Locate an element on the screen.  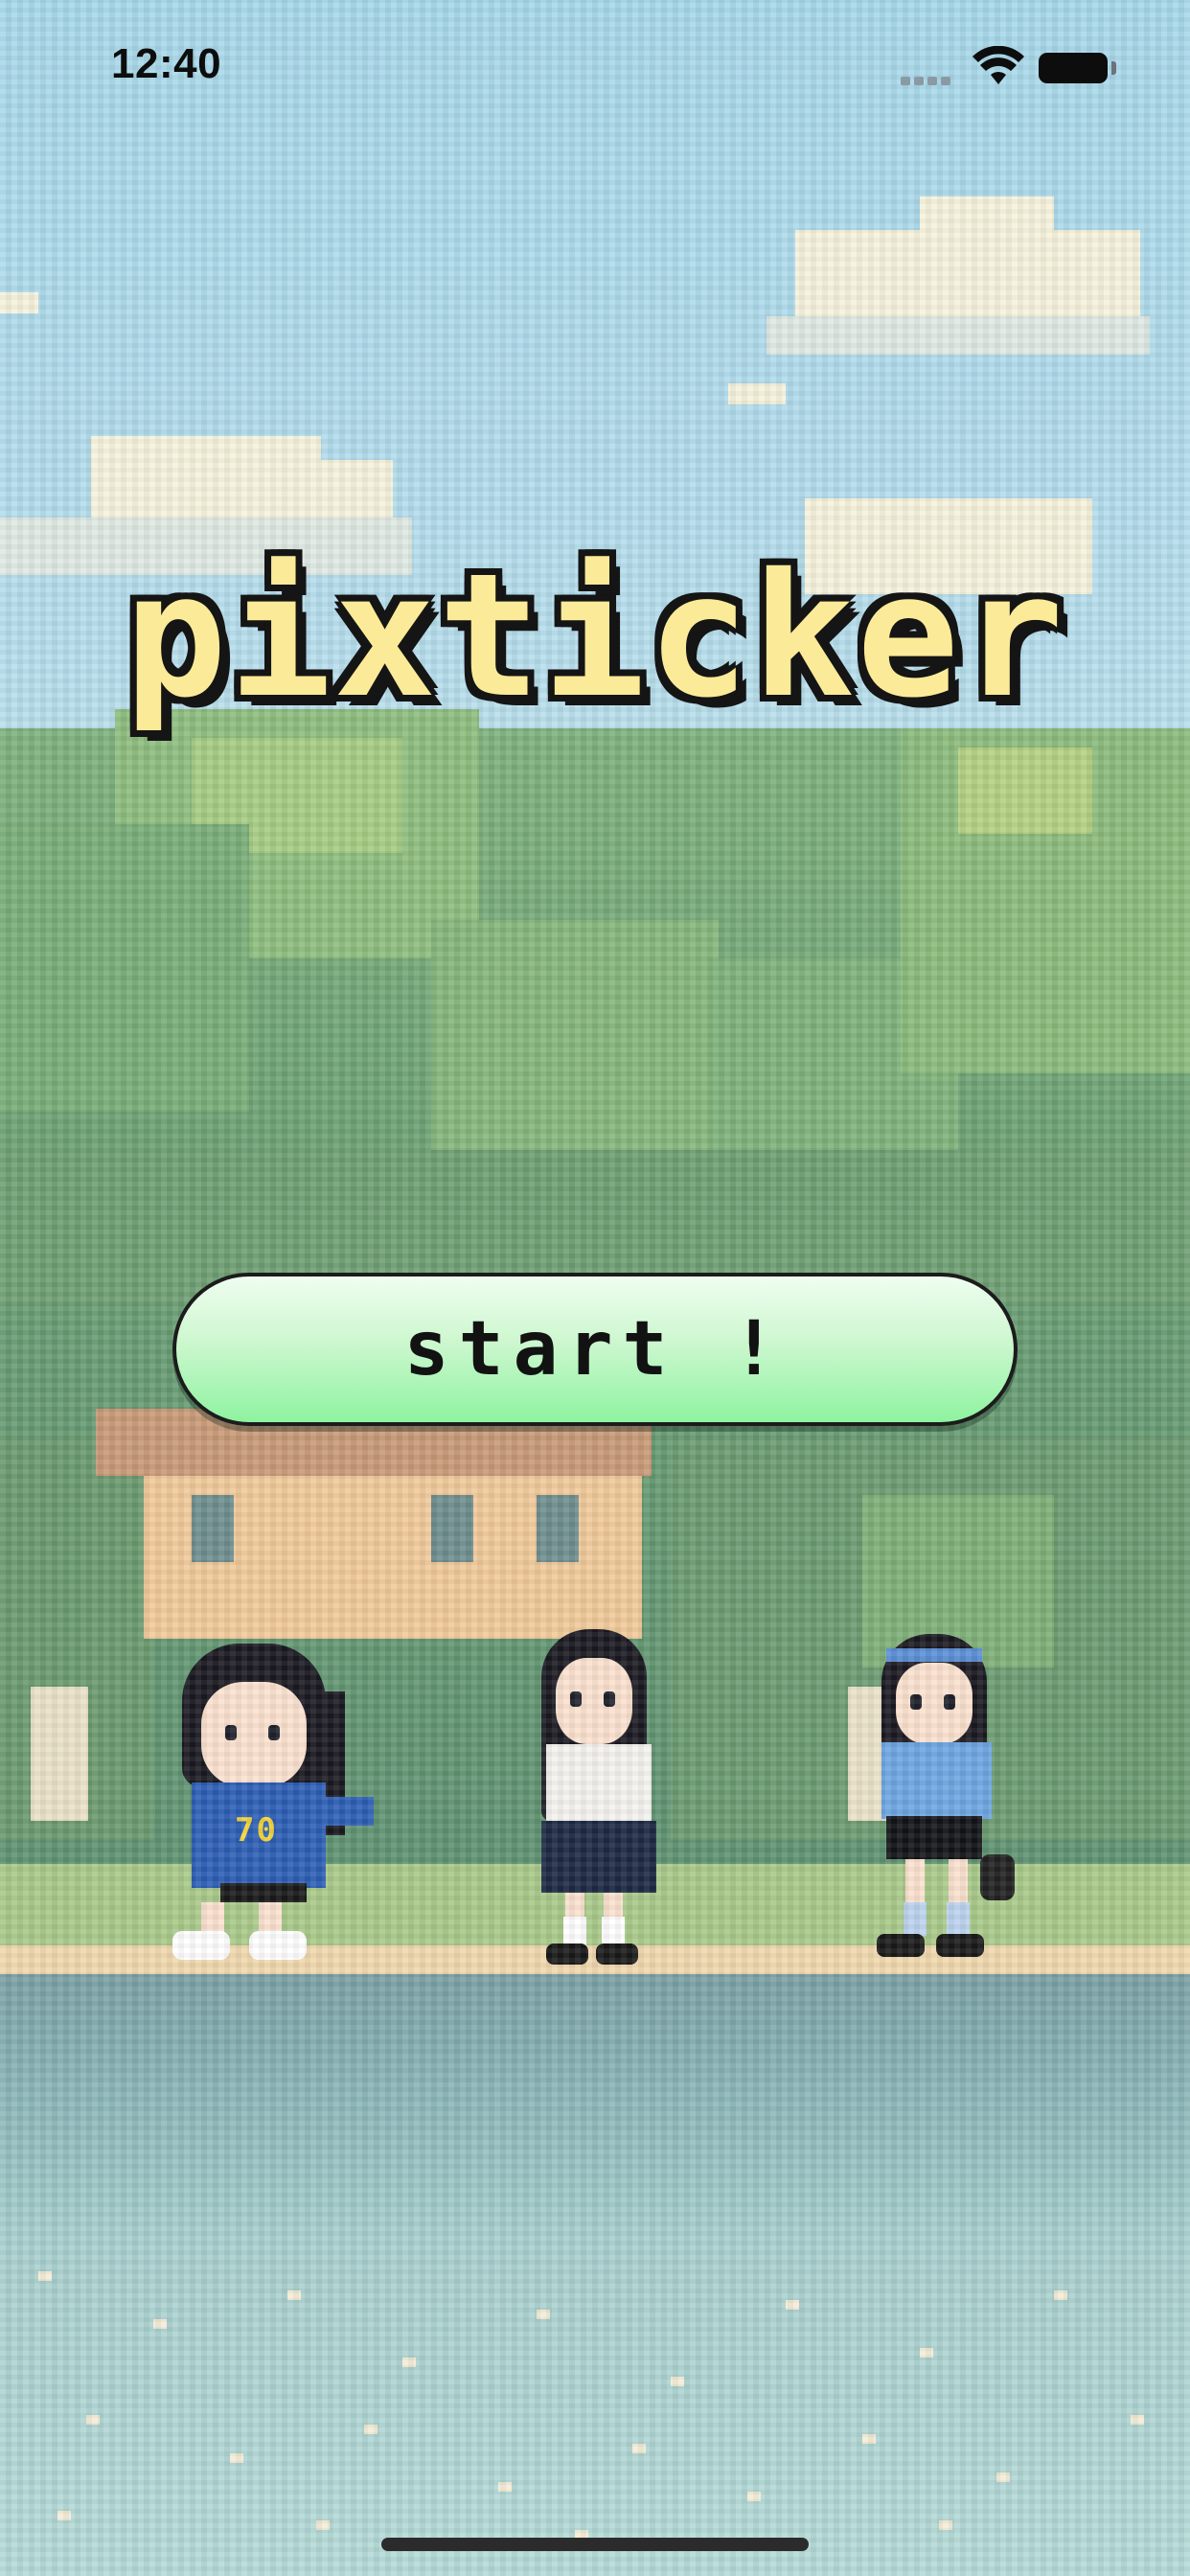
character-girl-jersey: 70 is located at coordinates (268, 1802).